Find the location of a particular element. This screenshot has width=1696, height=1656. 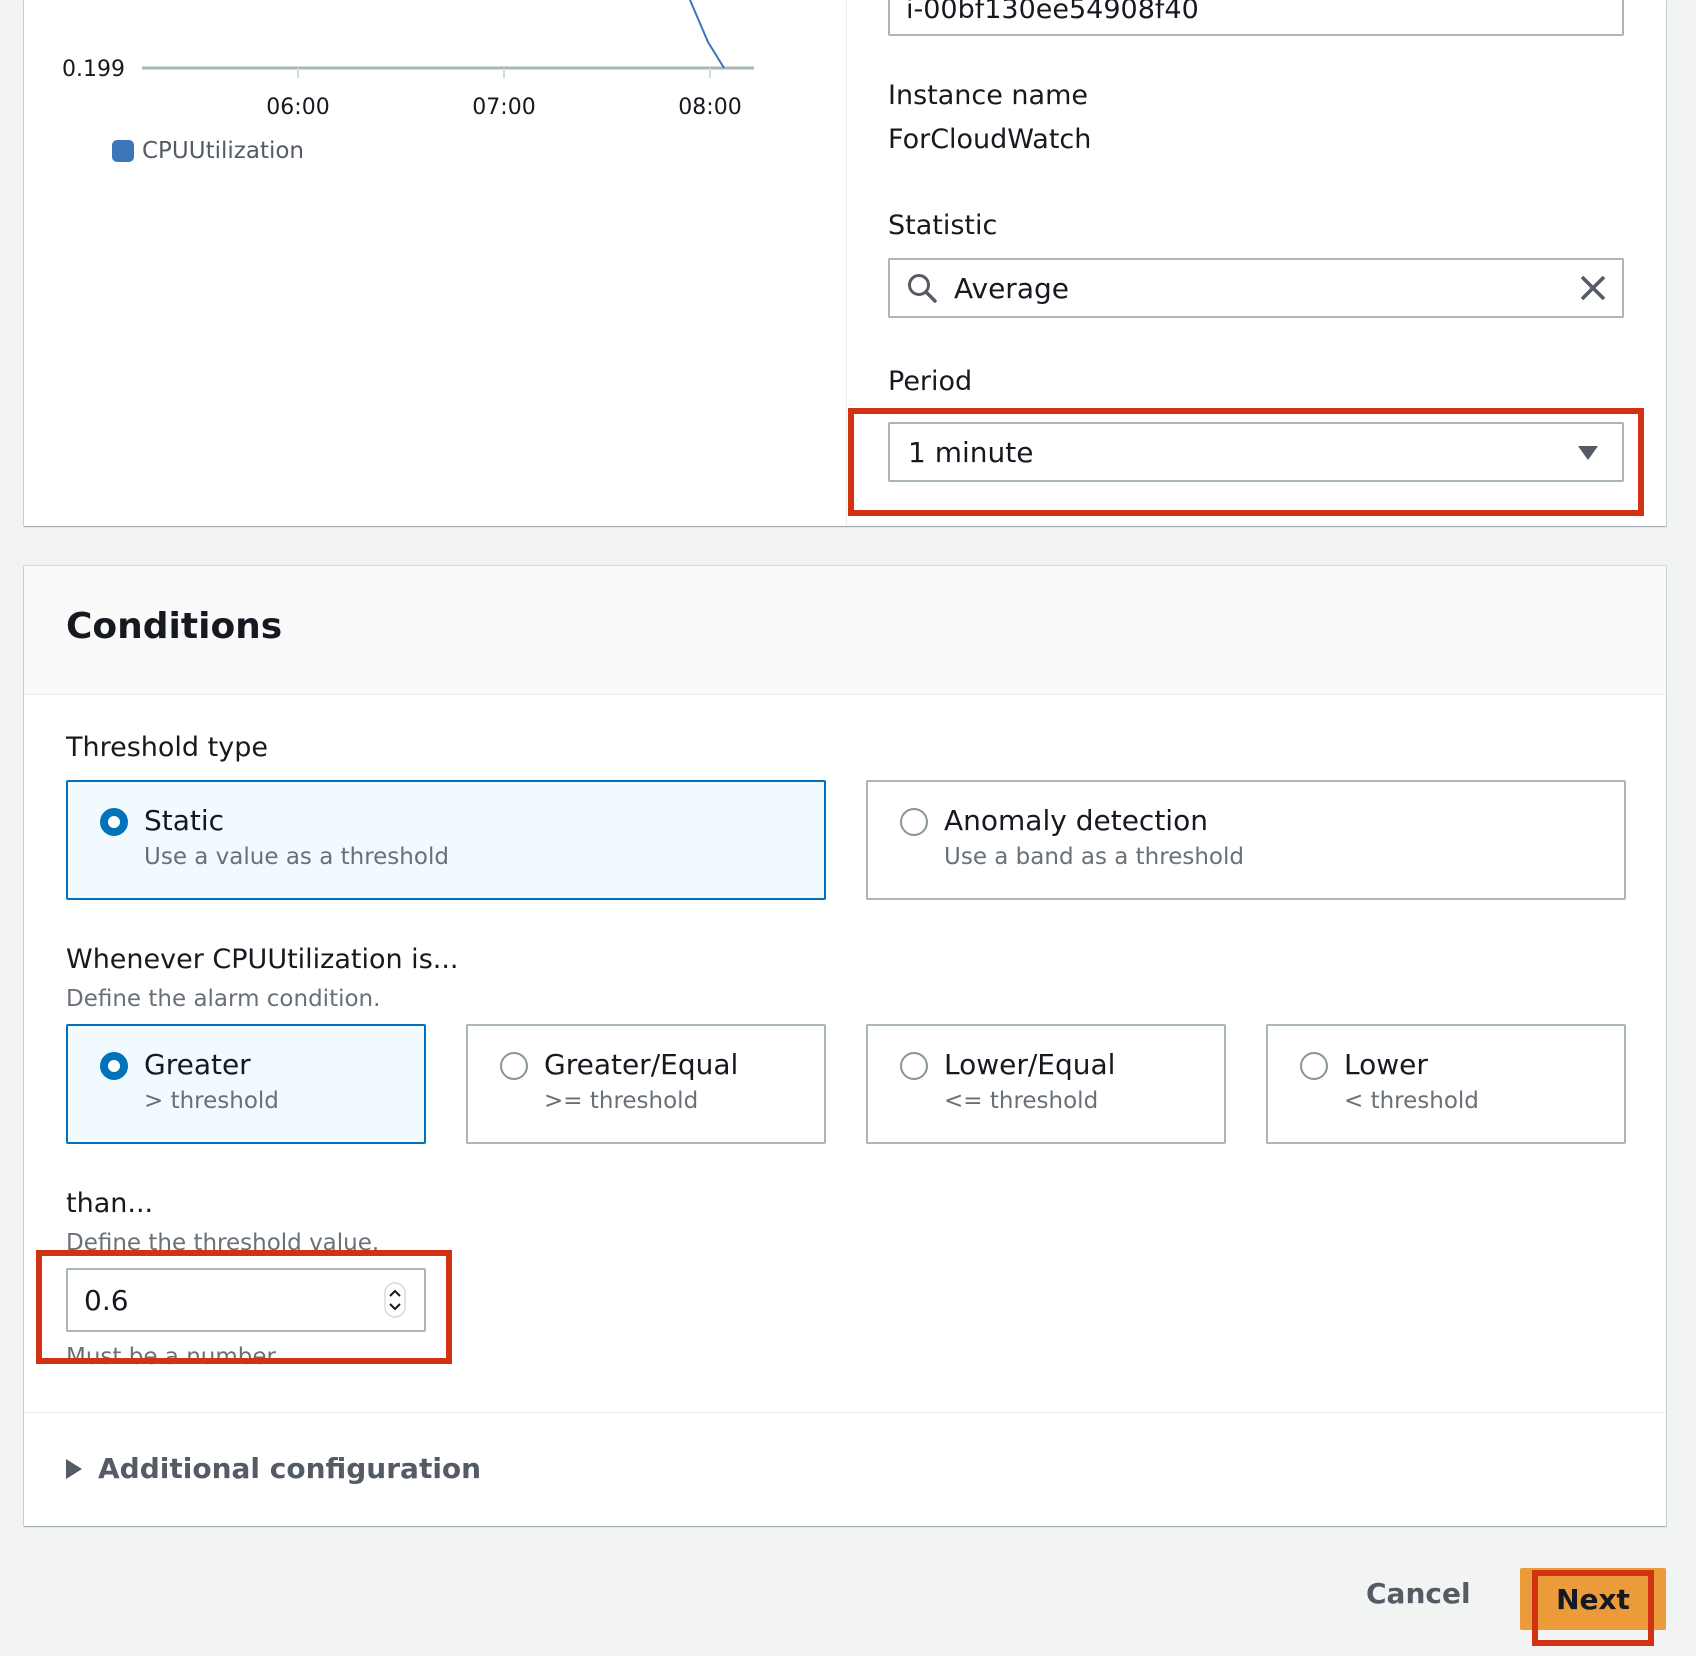

additional-configuration-toggle: Additional configuration is located at coordinates (273, 1468).